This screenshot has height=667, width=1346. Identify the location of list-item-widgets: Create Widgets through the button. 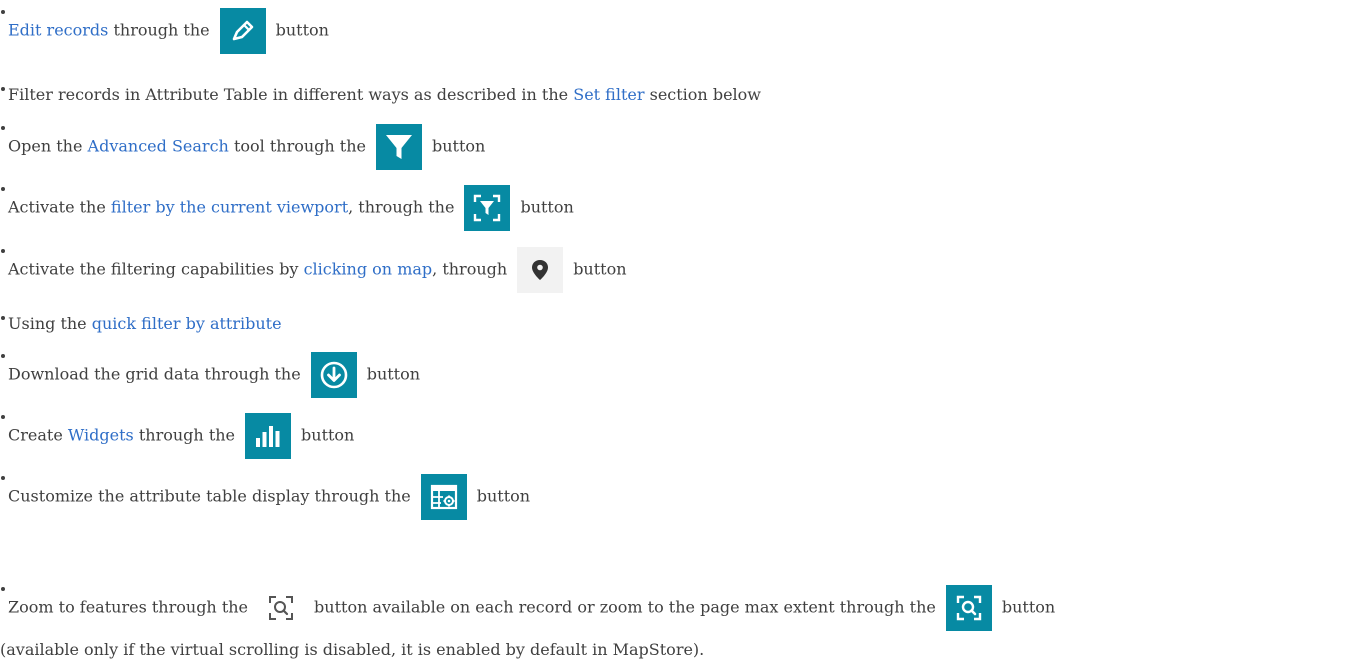
(177, 436).